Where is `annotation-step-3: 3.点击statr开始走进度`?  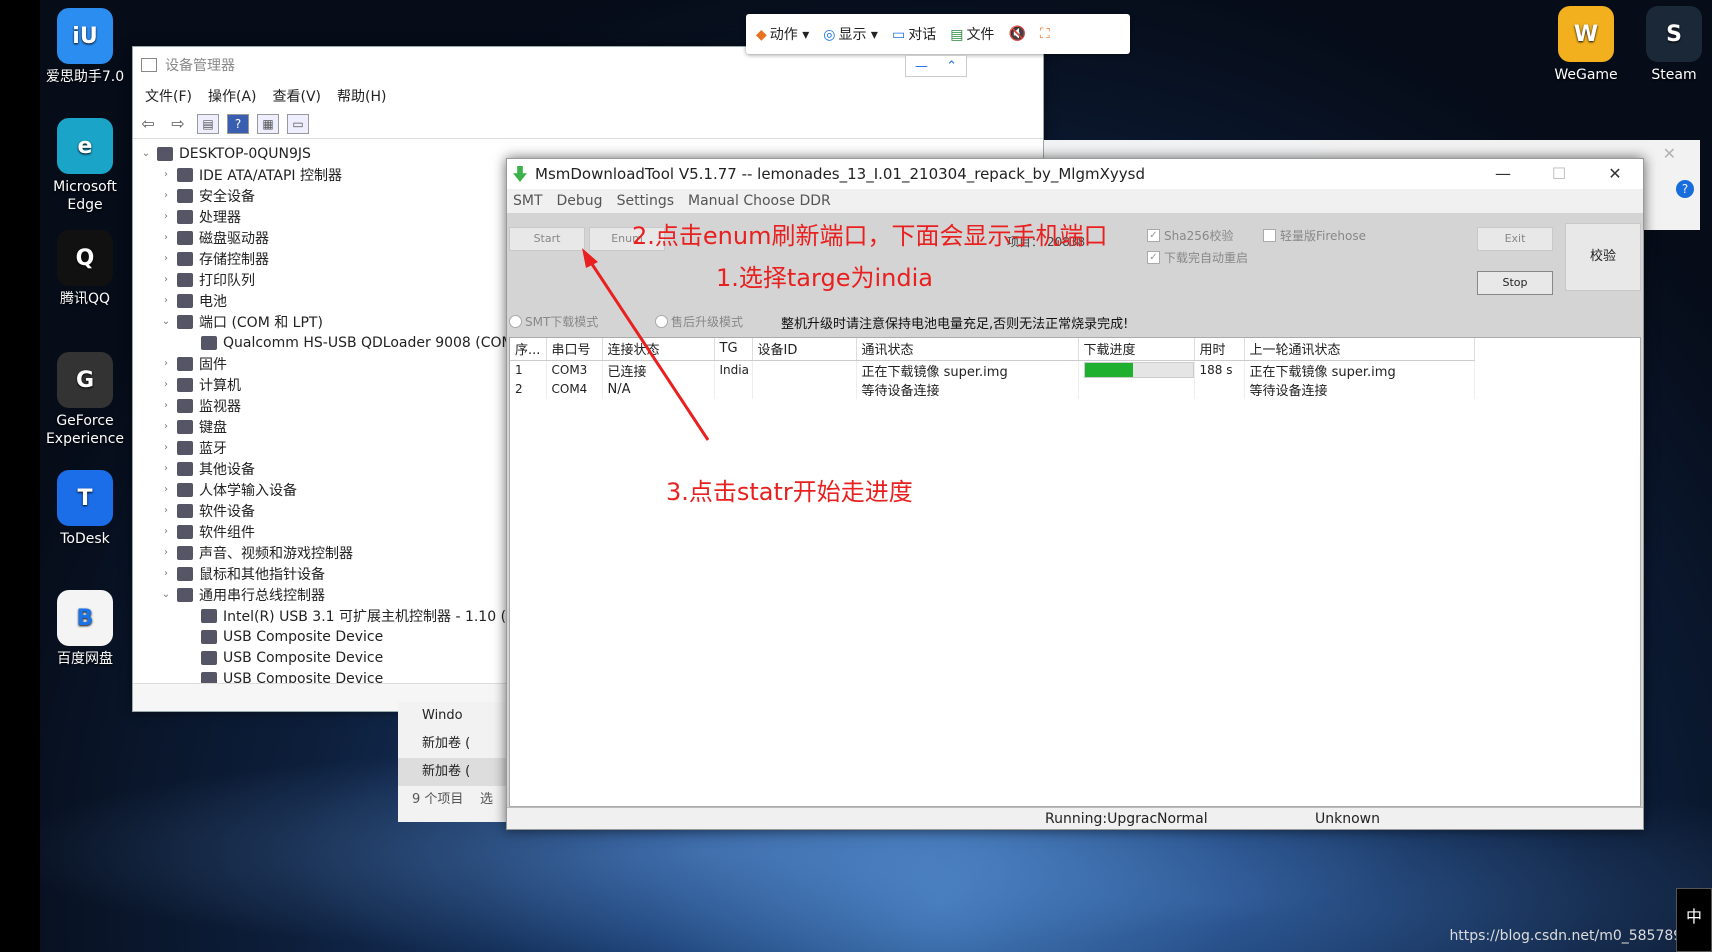
annotation-step-3: 3.点击statr开始走进度 is located at coordinates (789, 492).